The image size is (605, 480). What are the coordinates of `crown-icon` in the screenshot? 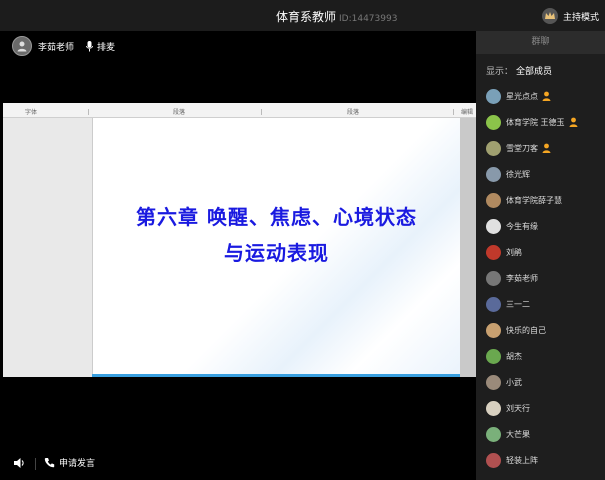 It's located at (549, 15).